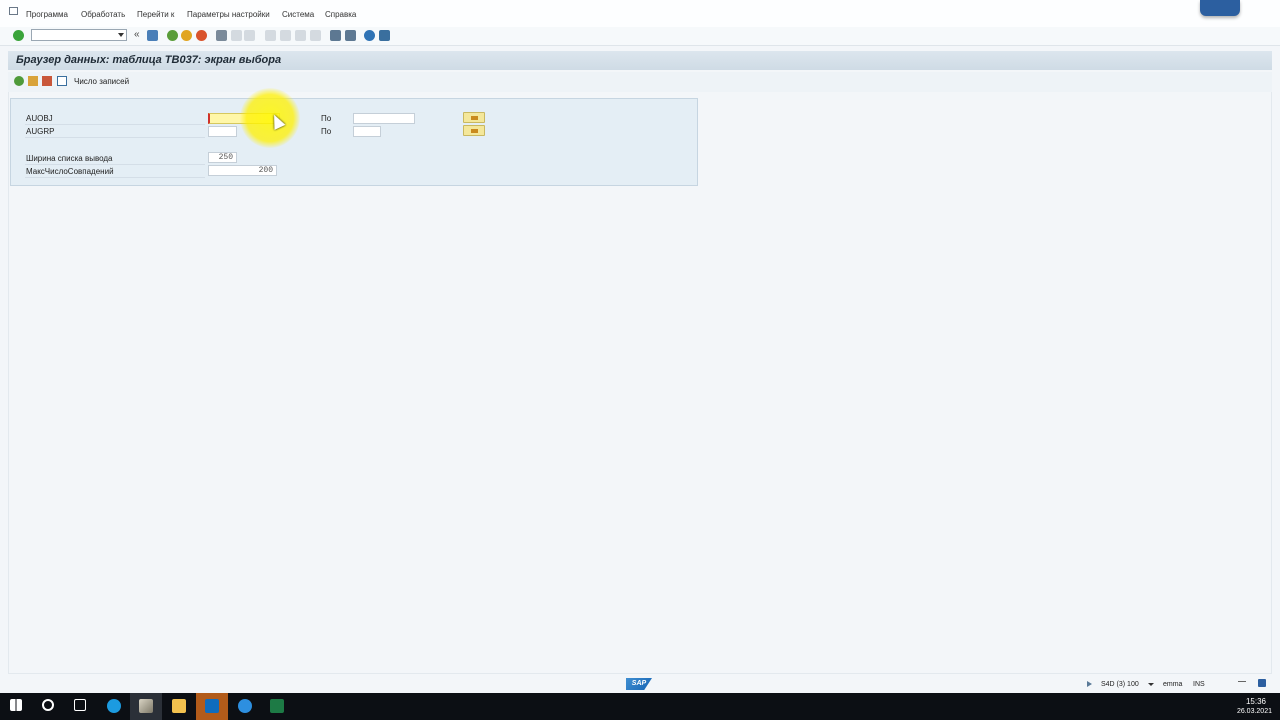  What do you see at coordinates (640, 36) in the screenshot?
I see `standard-toolbar: «` at bounding box center [640, 36].